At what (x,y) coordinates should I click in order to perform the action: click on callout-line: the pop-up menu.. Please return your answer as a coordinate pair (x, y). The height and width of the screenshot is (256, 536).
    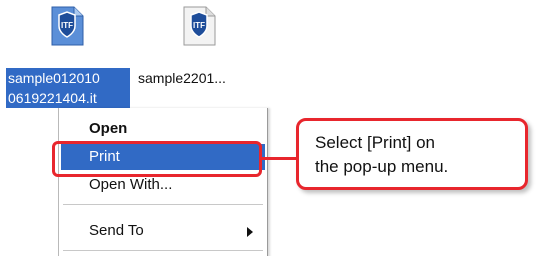
    Looking at the image, I should click on (382, 166).